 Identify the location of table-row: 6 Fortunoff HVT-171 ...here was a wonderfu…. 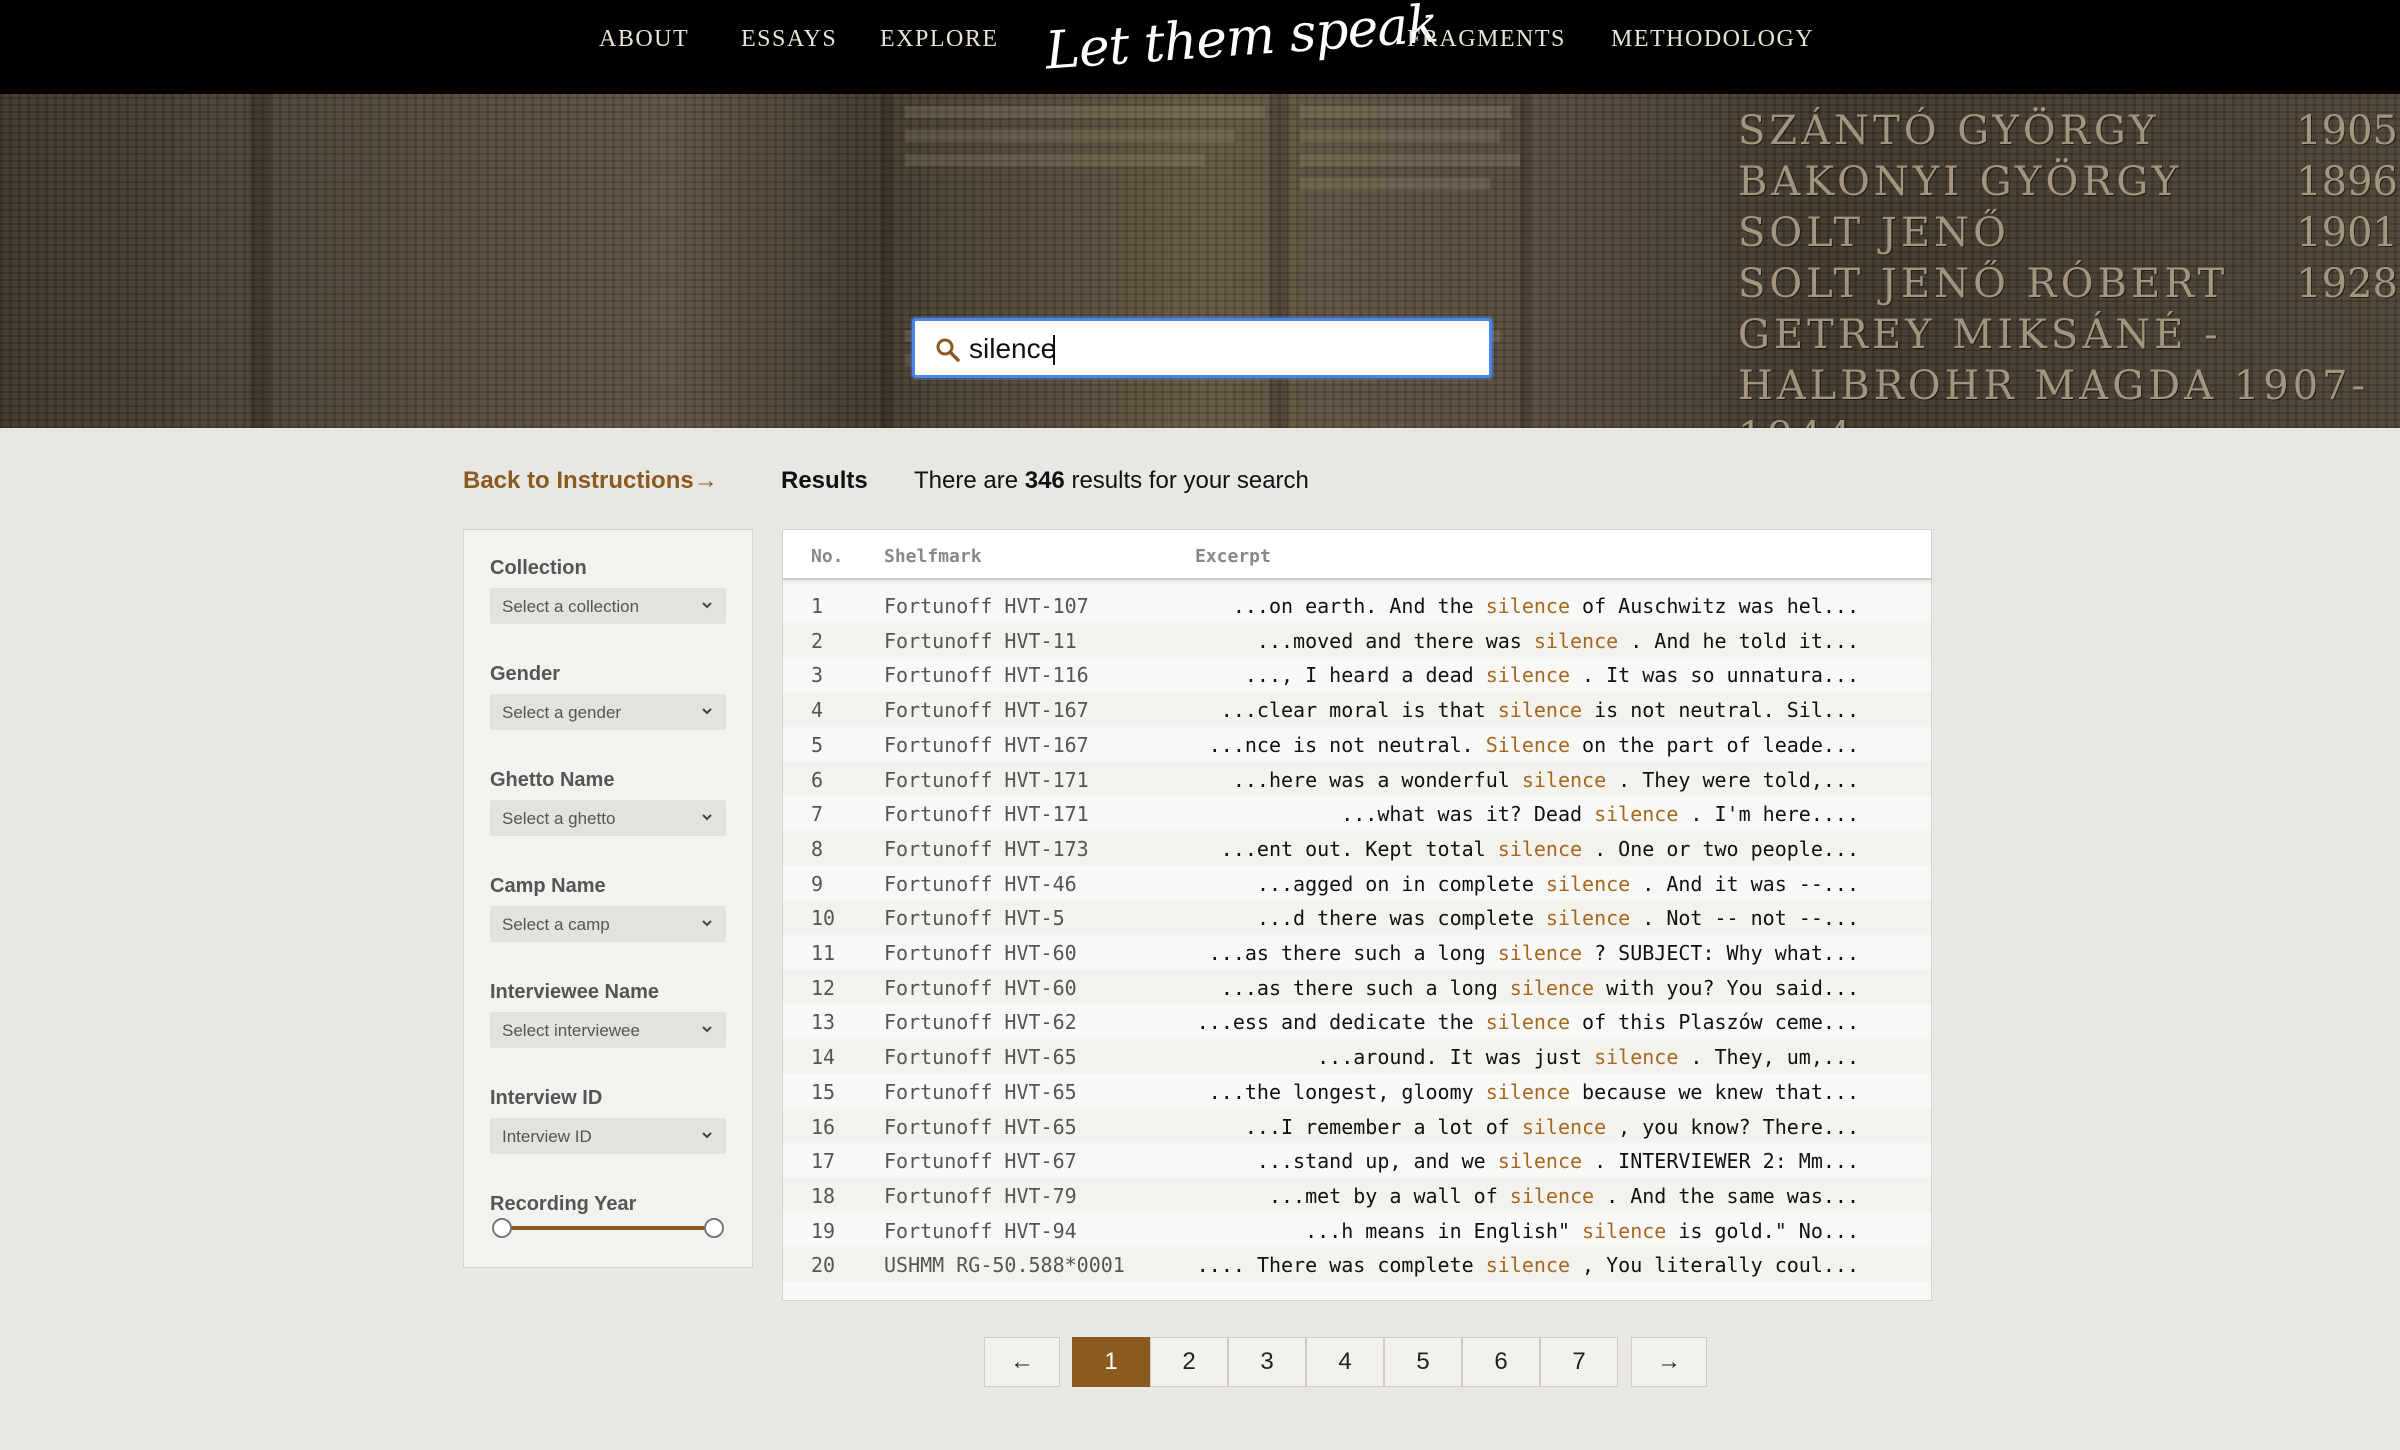
(1357, 779).